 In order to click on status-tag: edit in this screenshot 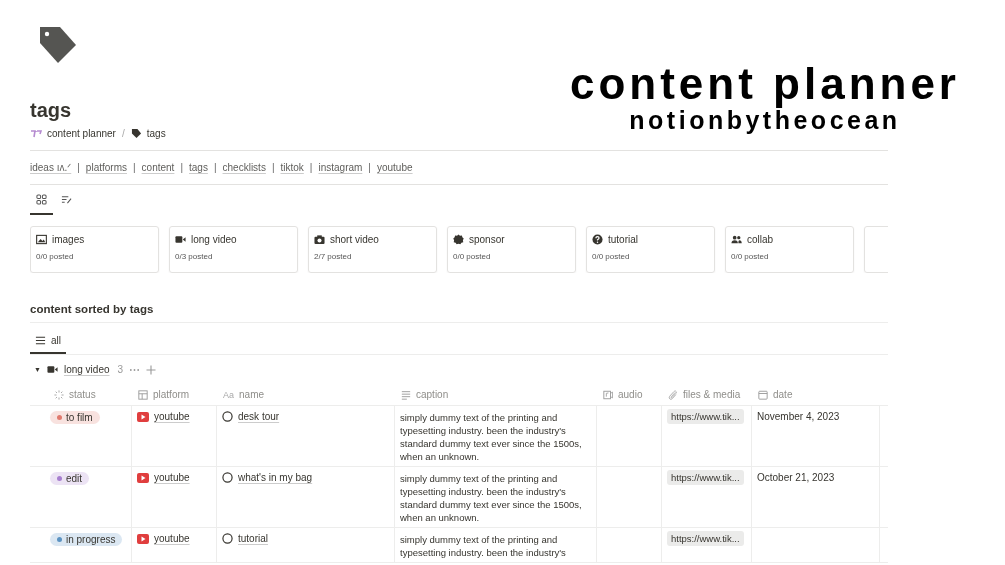, I will do `click(70, 478)`.